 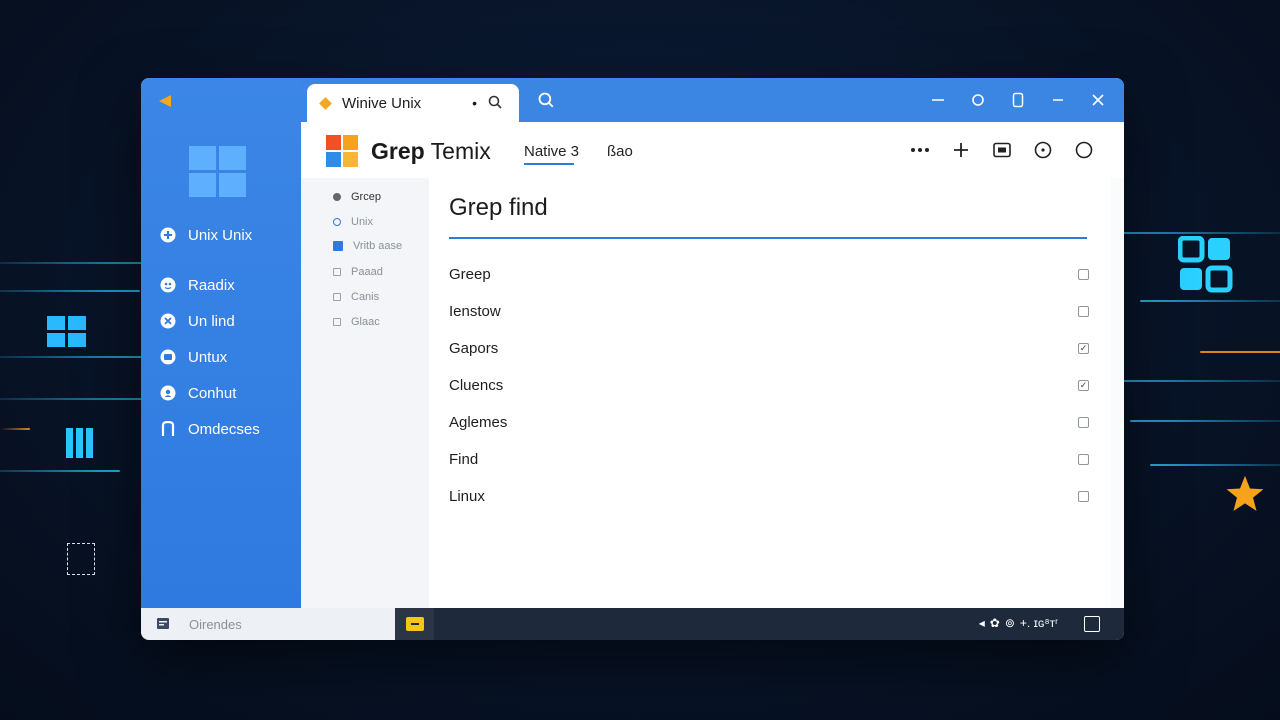 I want to click on grid-apps-icon, so click(x=1205, y=267).